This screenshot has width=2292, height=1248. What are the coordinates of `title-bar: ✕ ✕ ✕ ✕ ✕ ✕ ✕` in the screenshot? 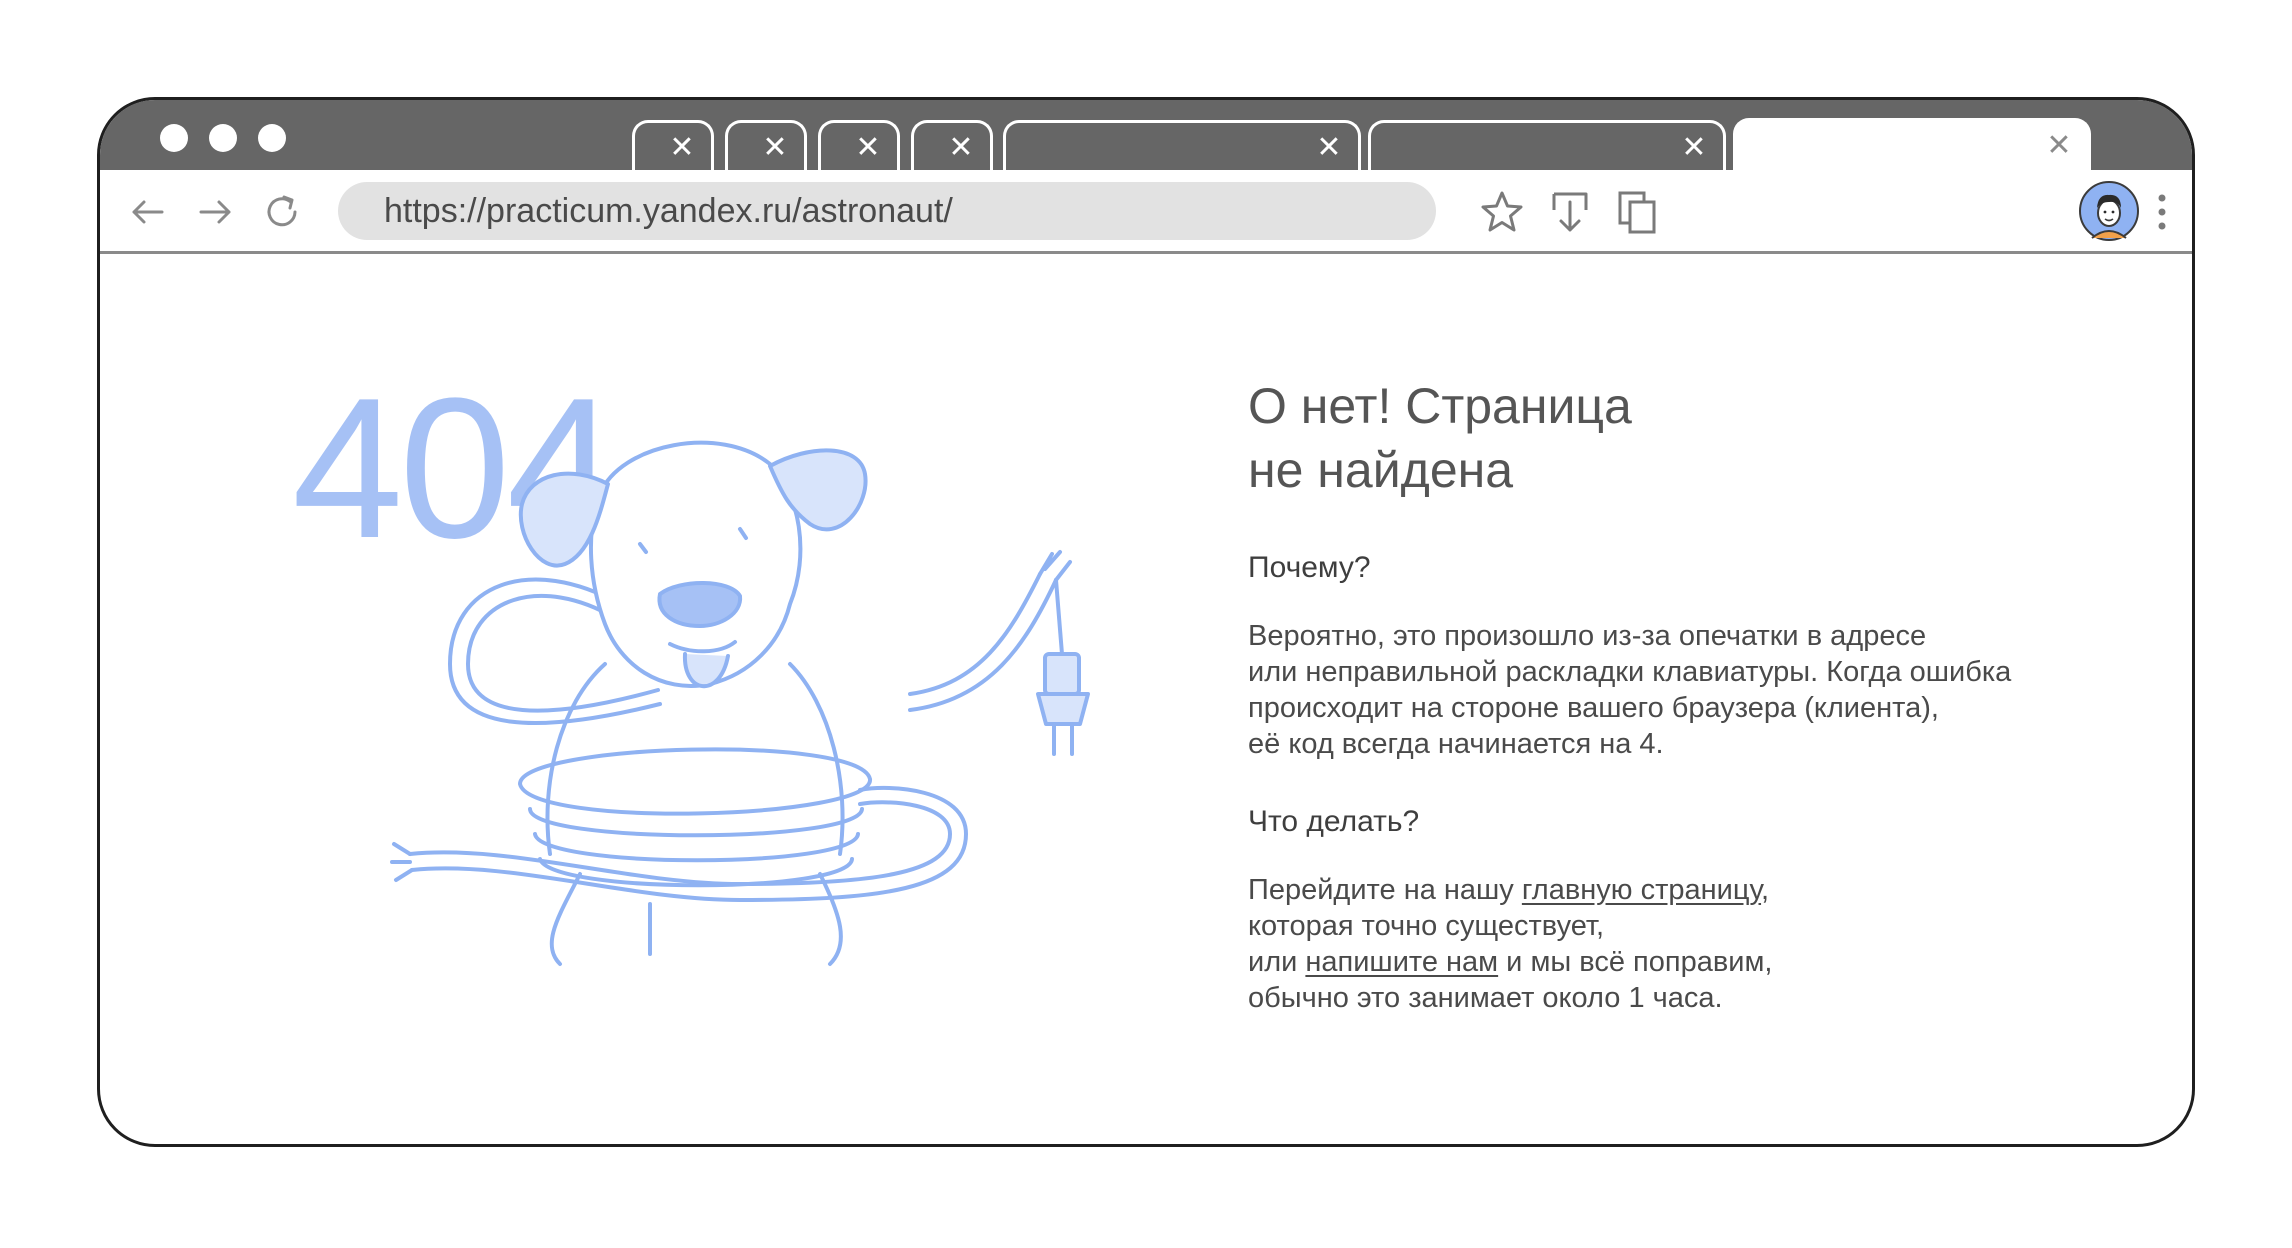 It's located at (1146, 136).